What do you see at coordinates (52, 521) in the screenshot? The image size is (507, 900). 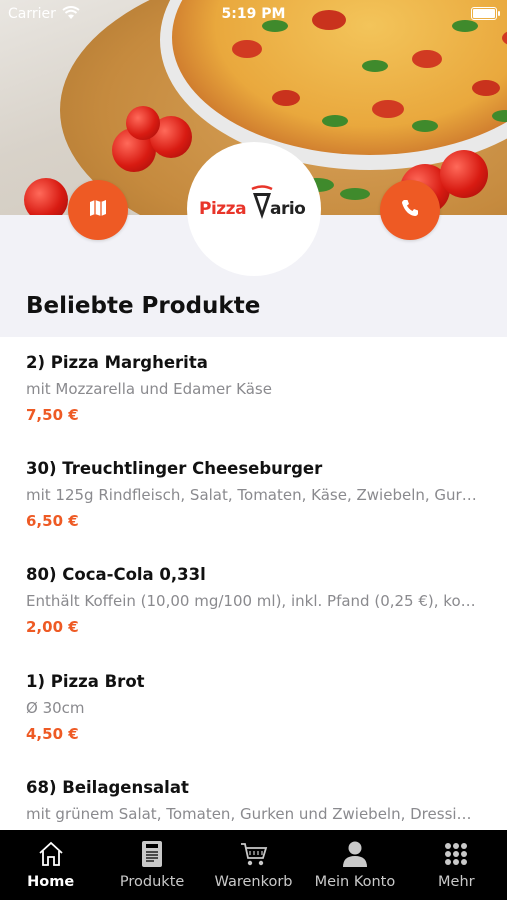 I see `product-price: 6,50 €` at bounding box center [52, 521].